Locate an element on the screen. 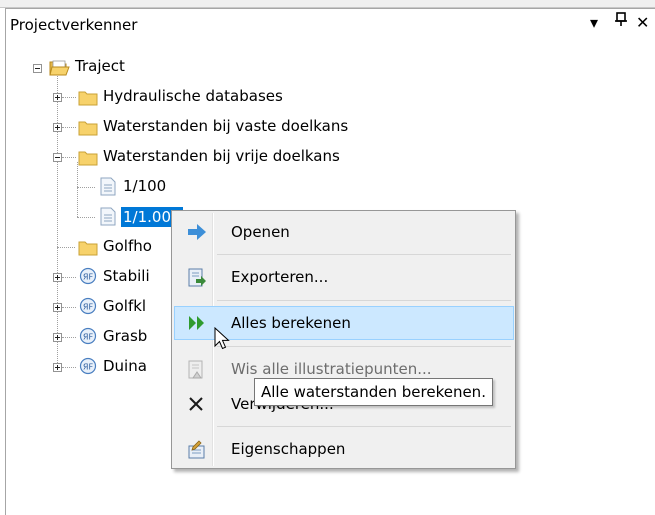 Image resolution: width=655 pixels, height=515 pixels. mouse-cursor-icon is located at coordinates (222, 338).